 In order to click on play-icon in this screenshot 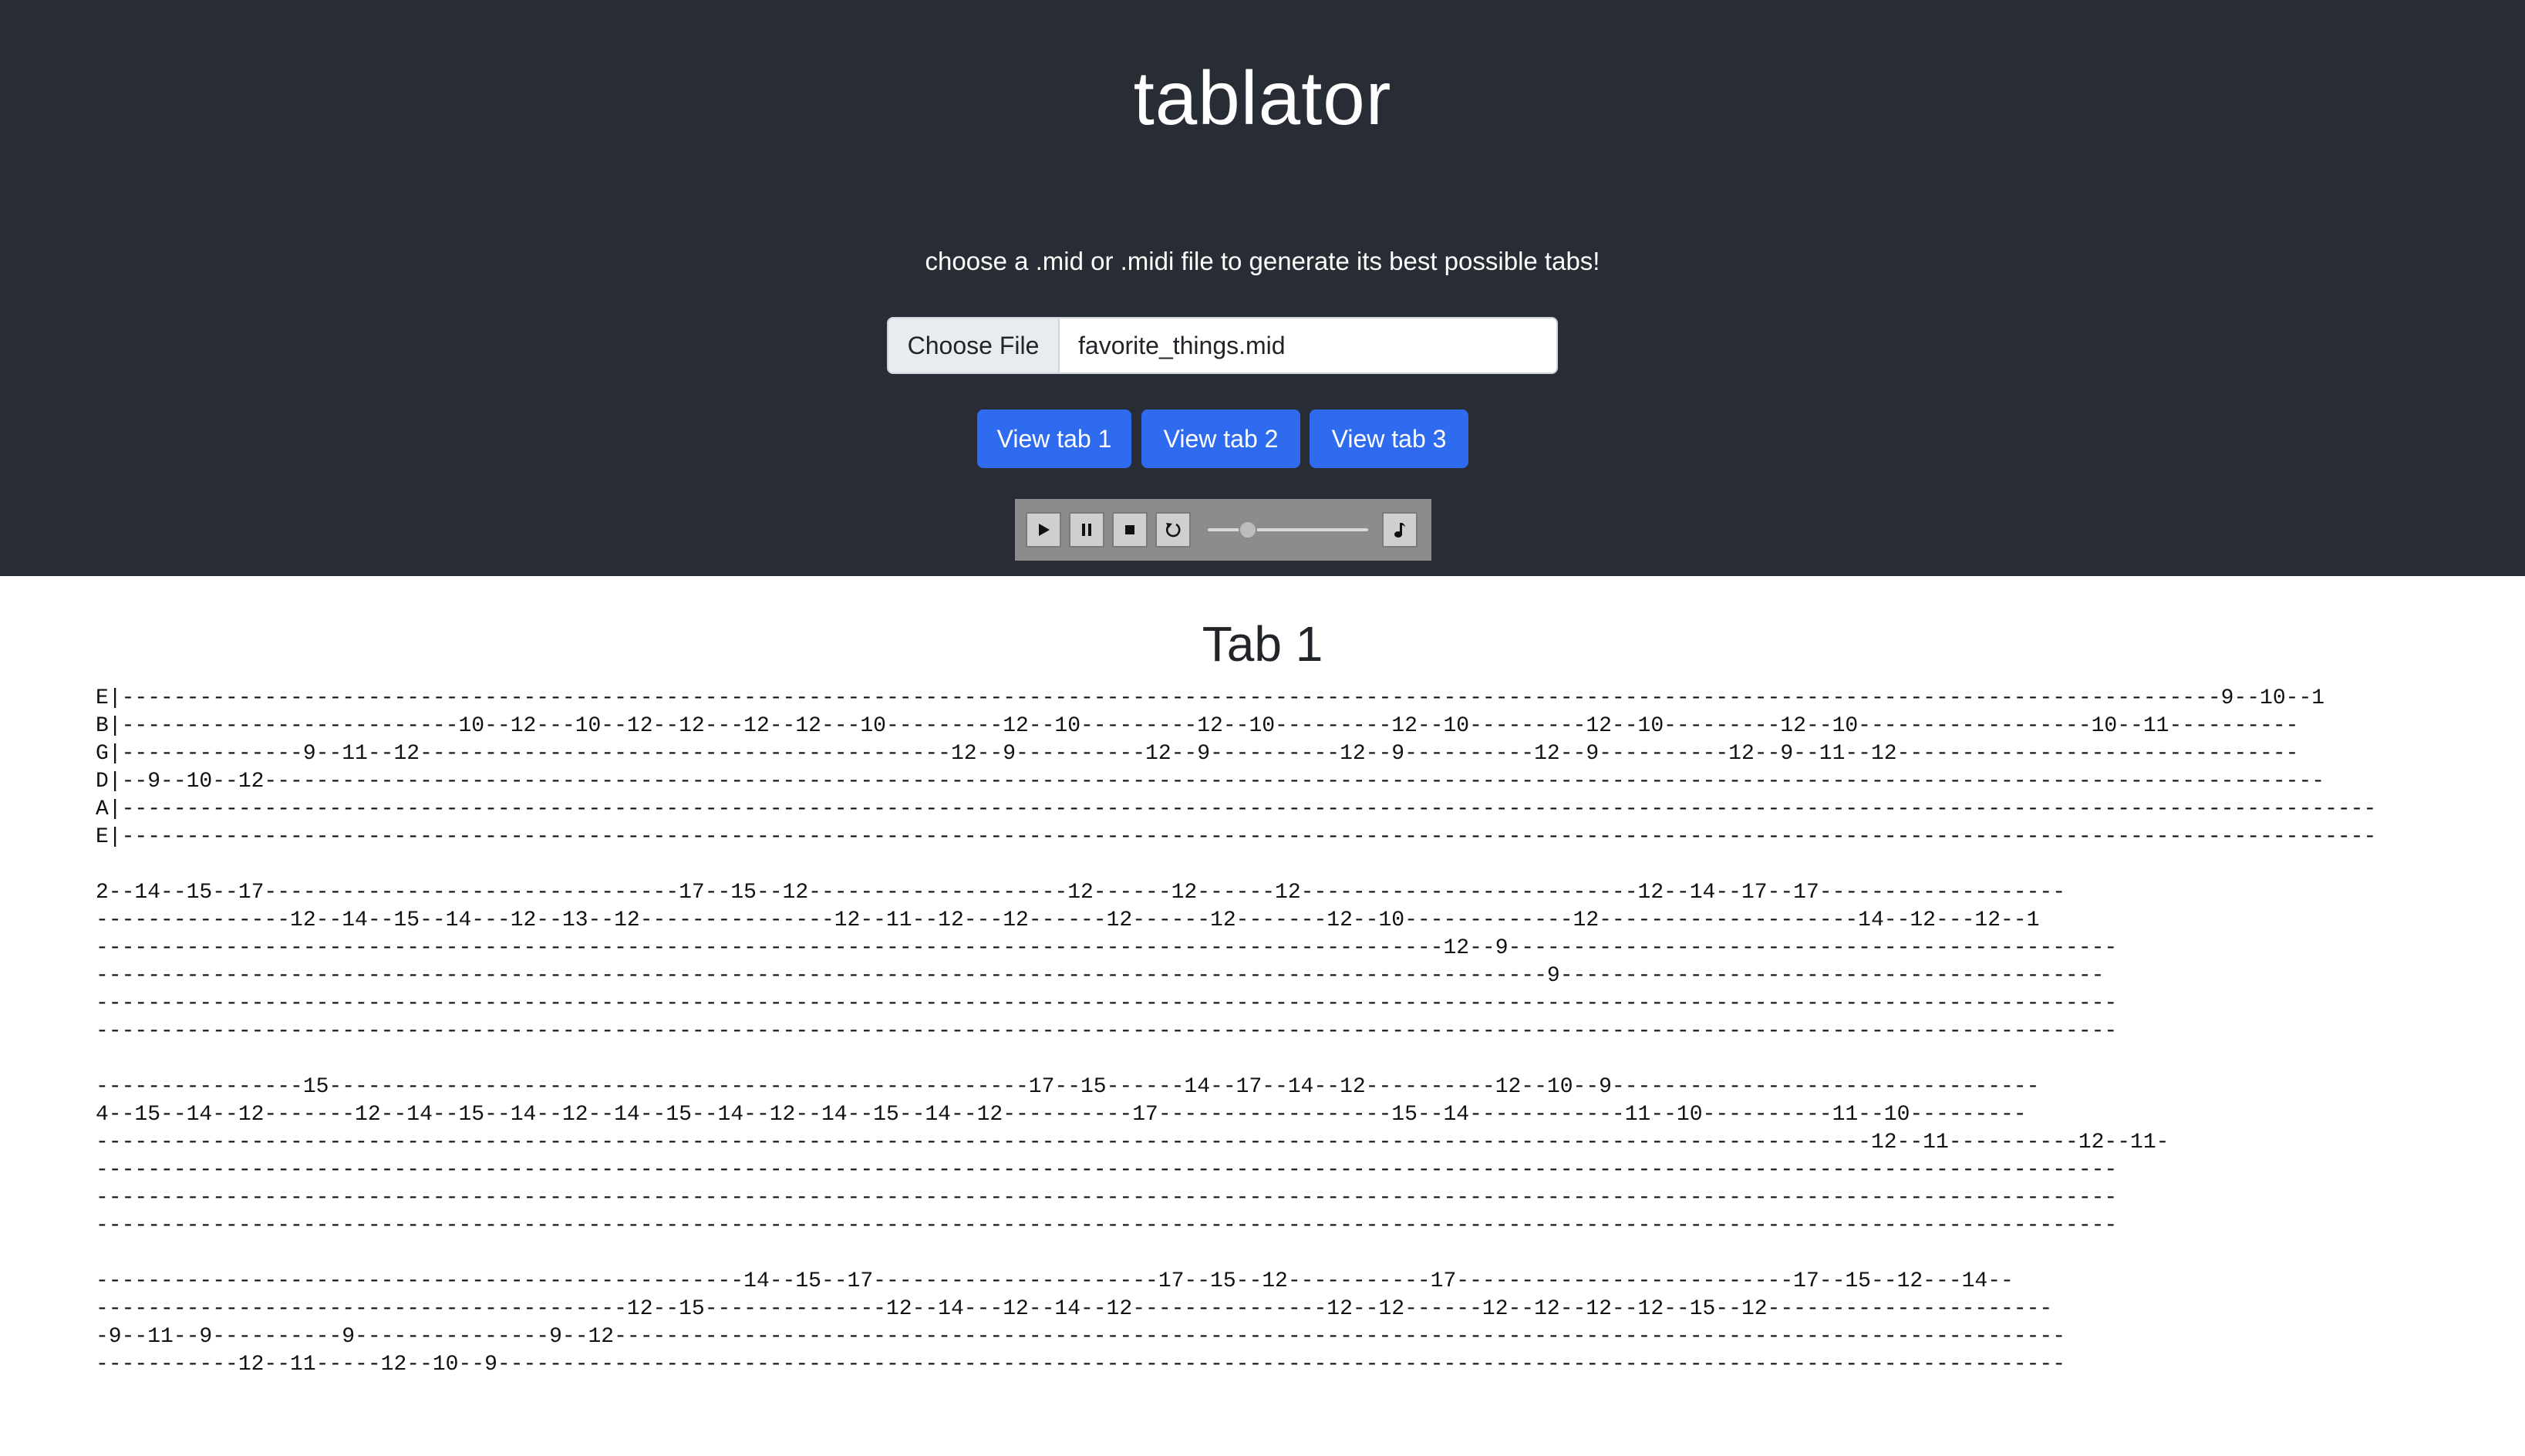, I will do `click(1044, 530)`.